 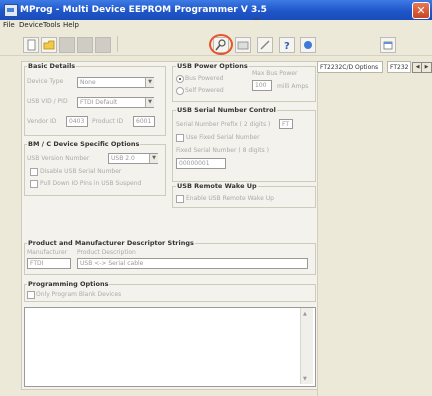 I want to click on log-scrollbar, so click(x=306, y=346).